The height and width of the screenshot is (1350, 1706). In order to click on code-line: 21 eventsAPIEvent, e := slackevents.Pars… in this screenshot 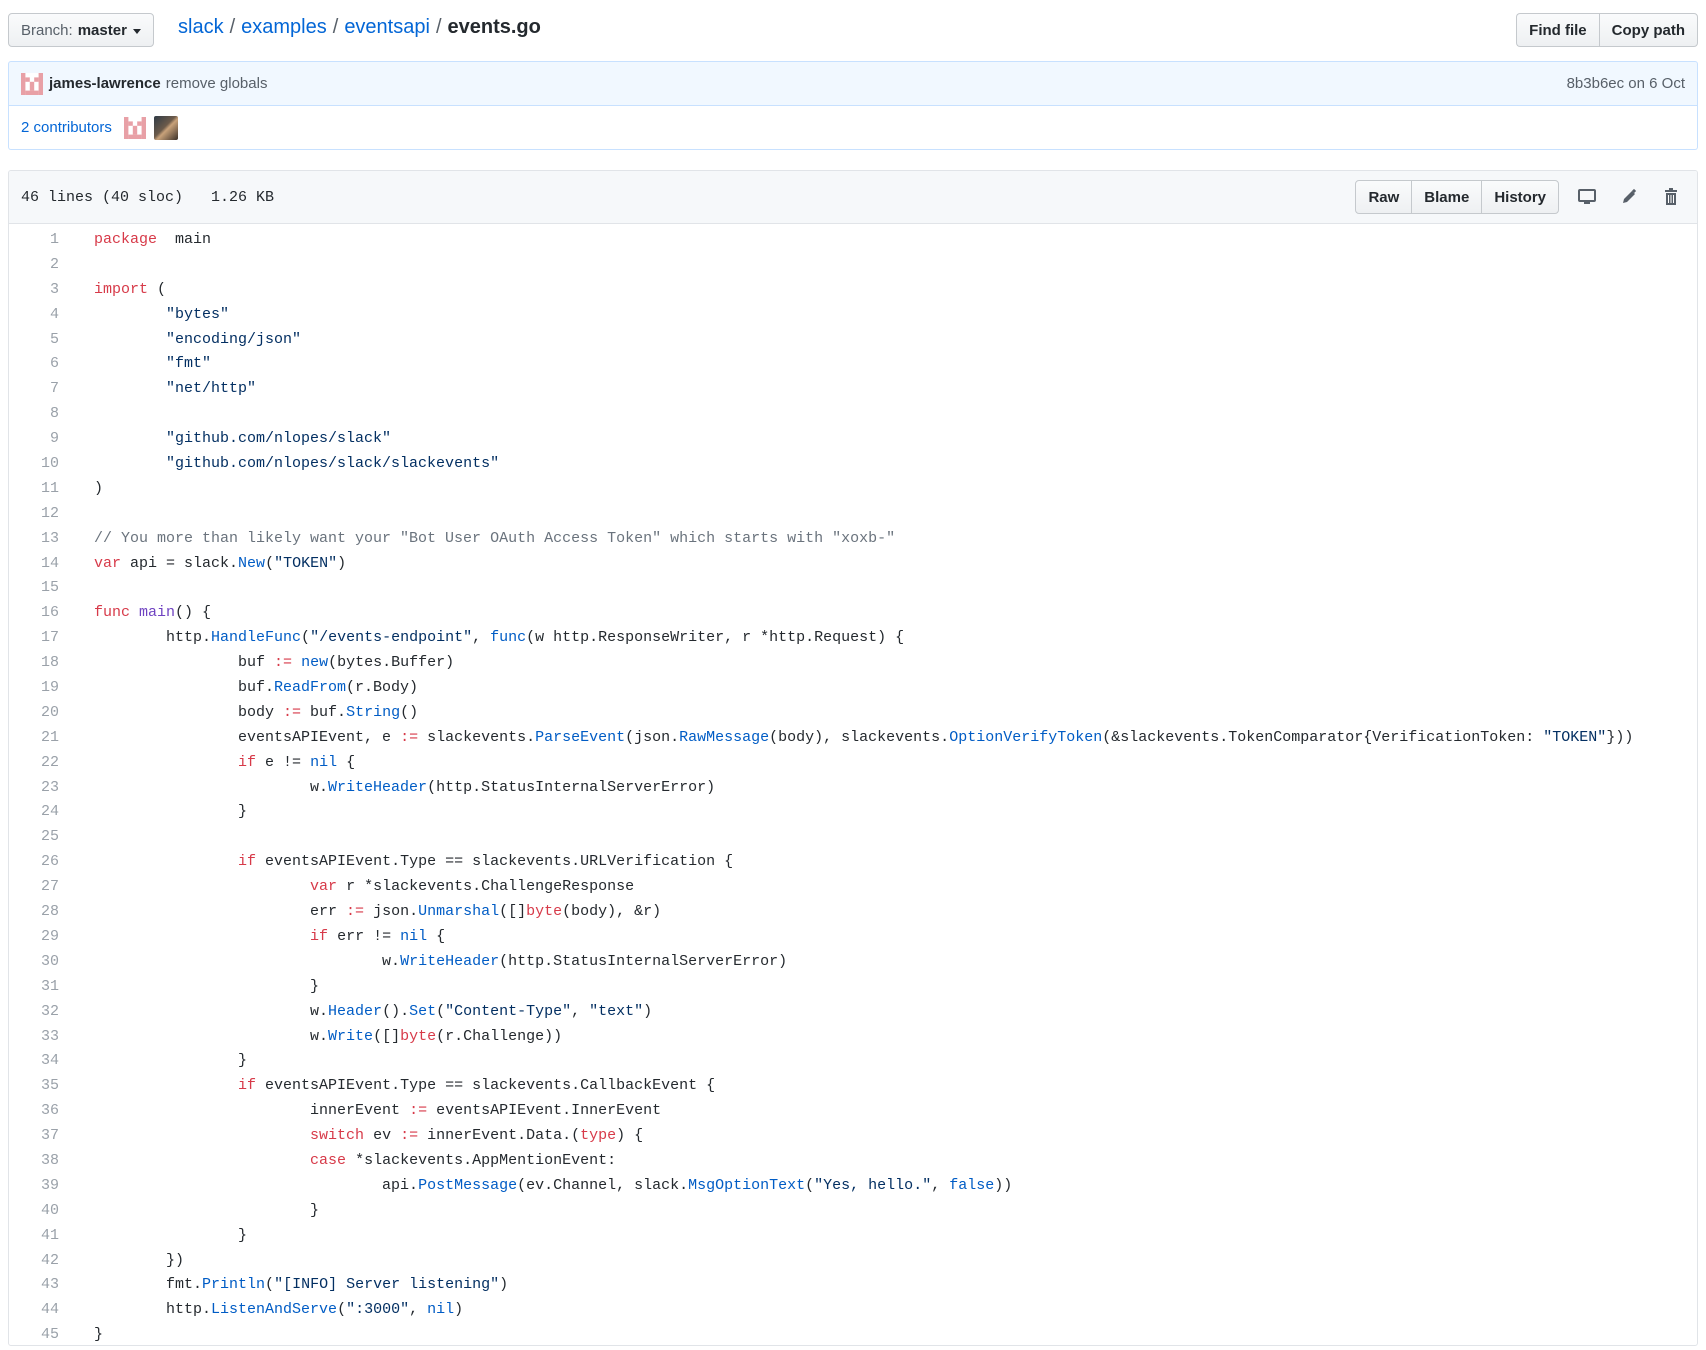, I will do `click(853, 738)`.